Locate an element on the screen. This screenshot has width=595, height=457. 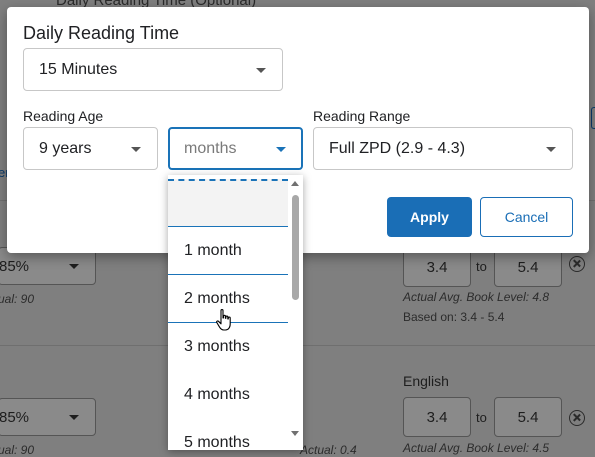
reading-range-select: Full ZPD (2.9 - 4.3) is located at coordinates (443, 148).